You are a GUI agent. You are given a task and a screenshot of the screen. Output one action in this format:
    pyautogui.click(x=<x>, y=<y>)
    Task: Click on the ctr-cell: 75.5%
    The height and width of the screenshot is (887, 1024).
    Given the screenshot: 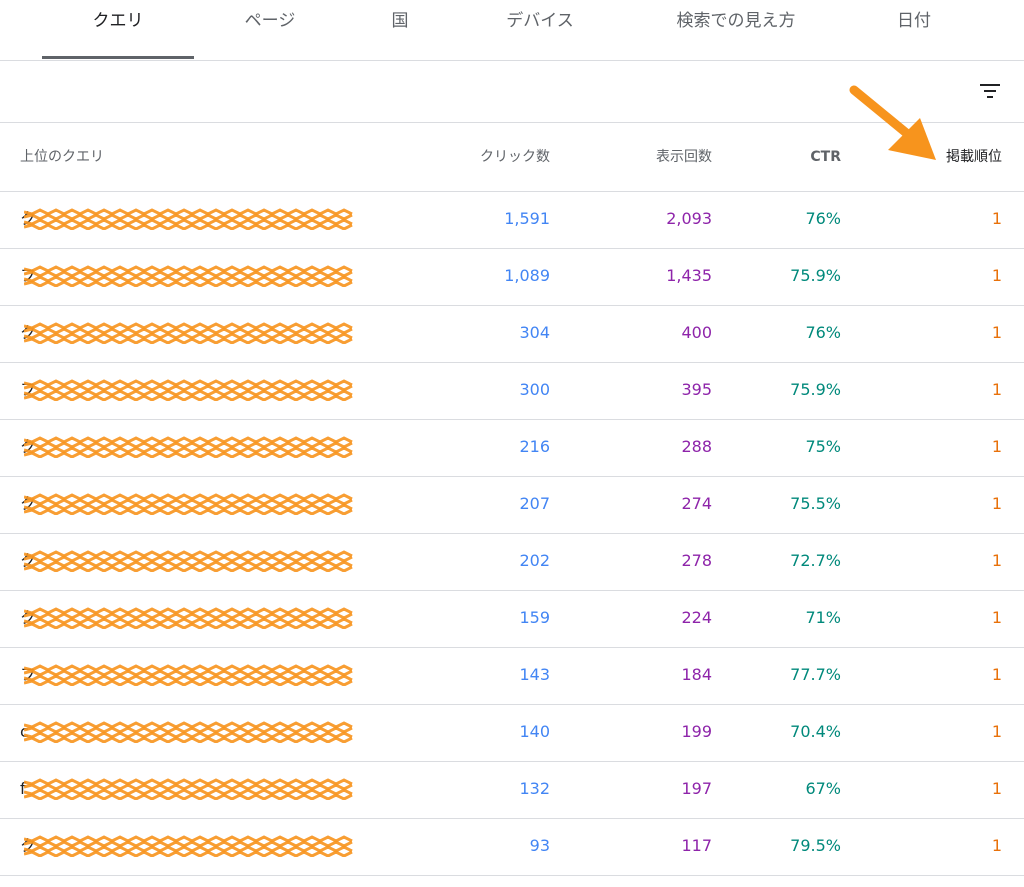 What is the action you would take?
    pyautogui.click(x=815, y=503)
    